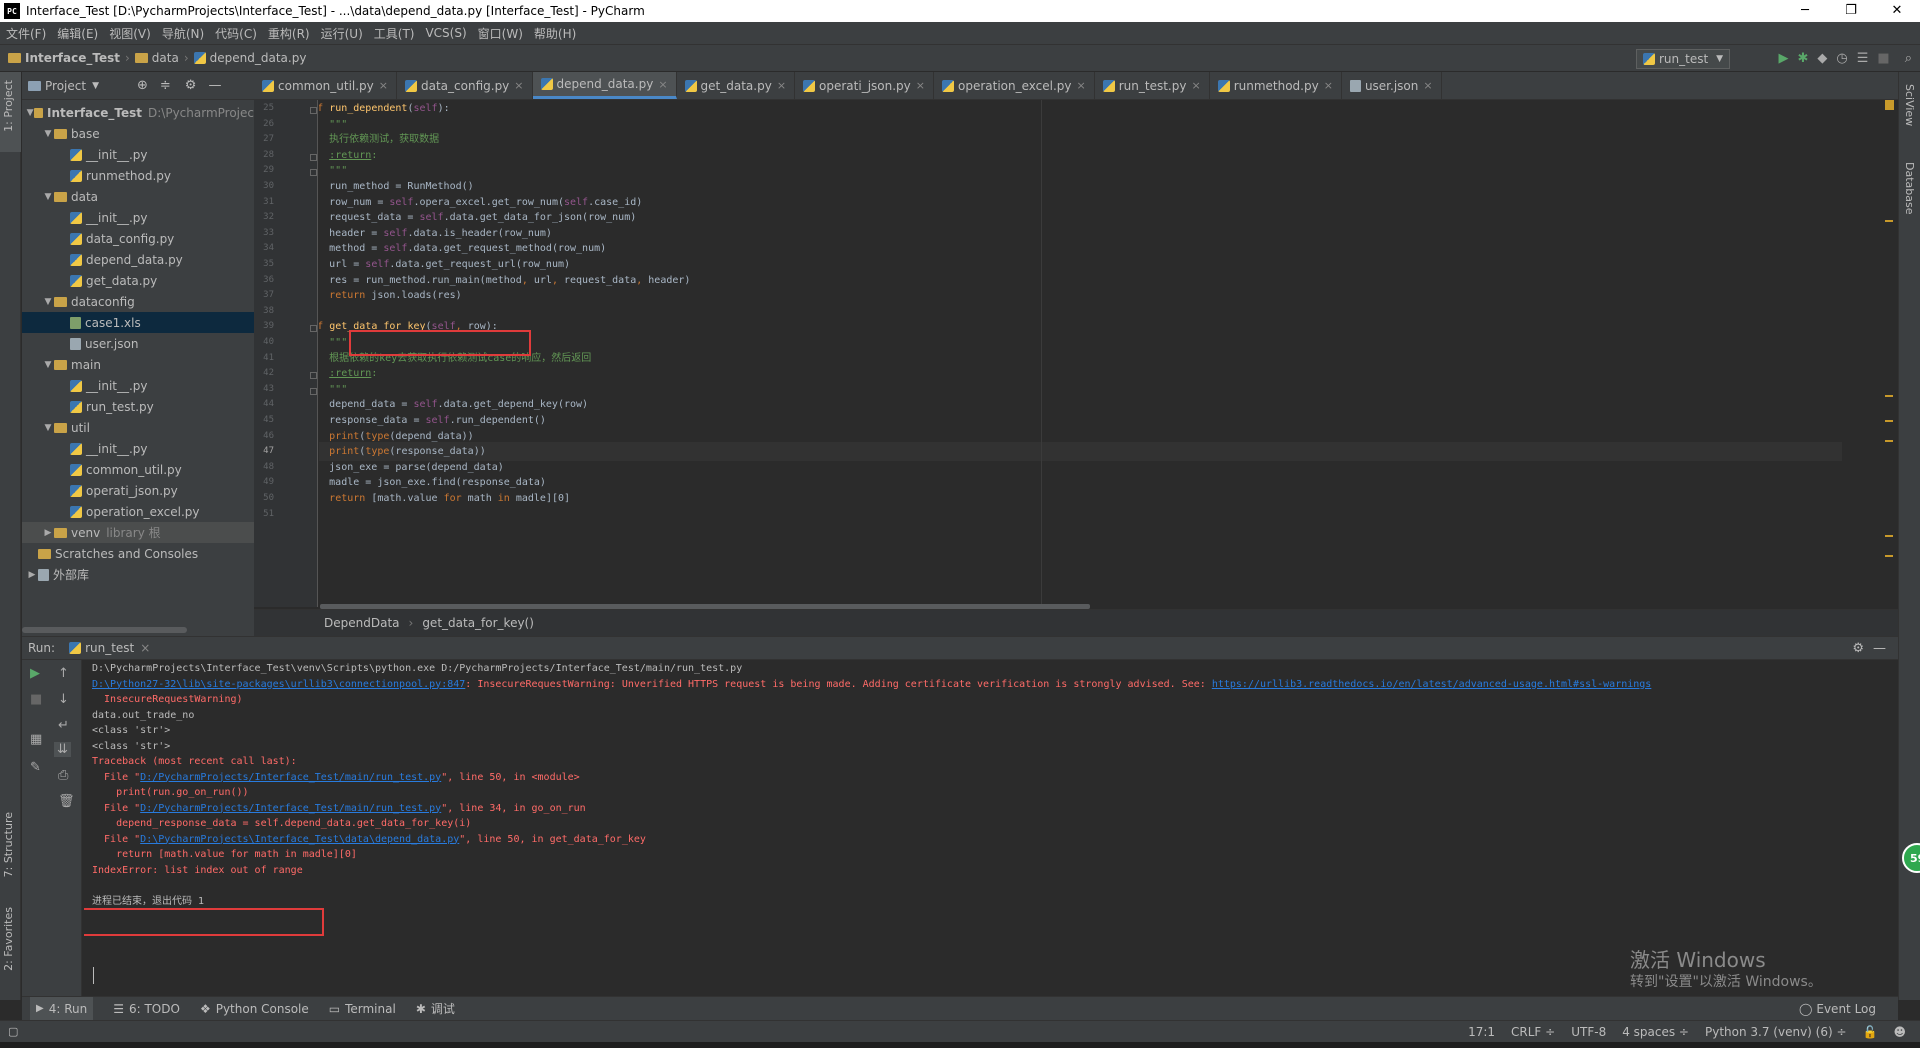 This screenshot has height=1048, width=1920. I want to click on lock-icon: 🔓, so click(1870, 1032).